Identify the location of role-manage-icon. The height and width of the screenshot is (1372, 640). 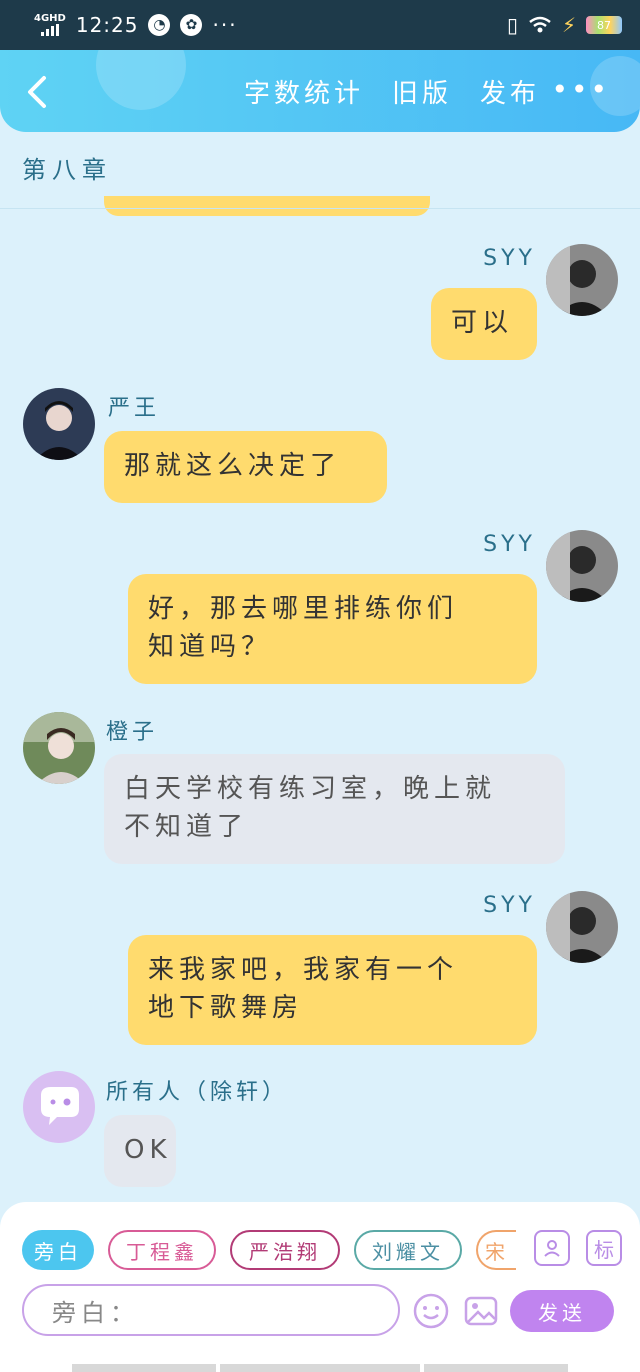
(552, 1248).